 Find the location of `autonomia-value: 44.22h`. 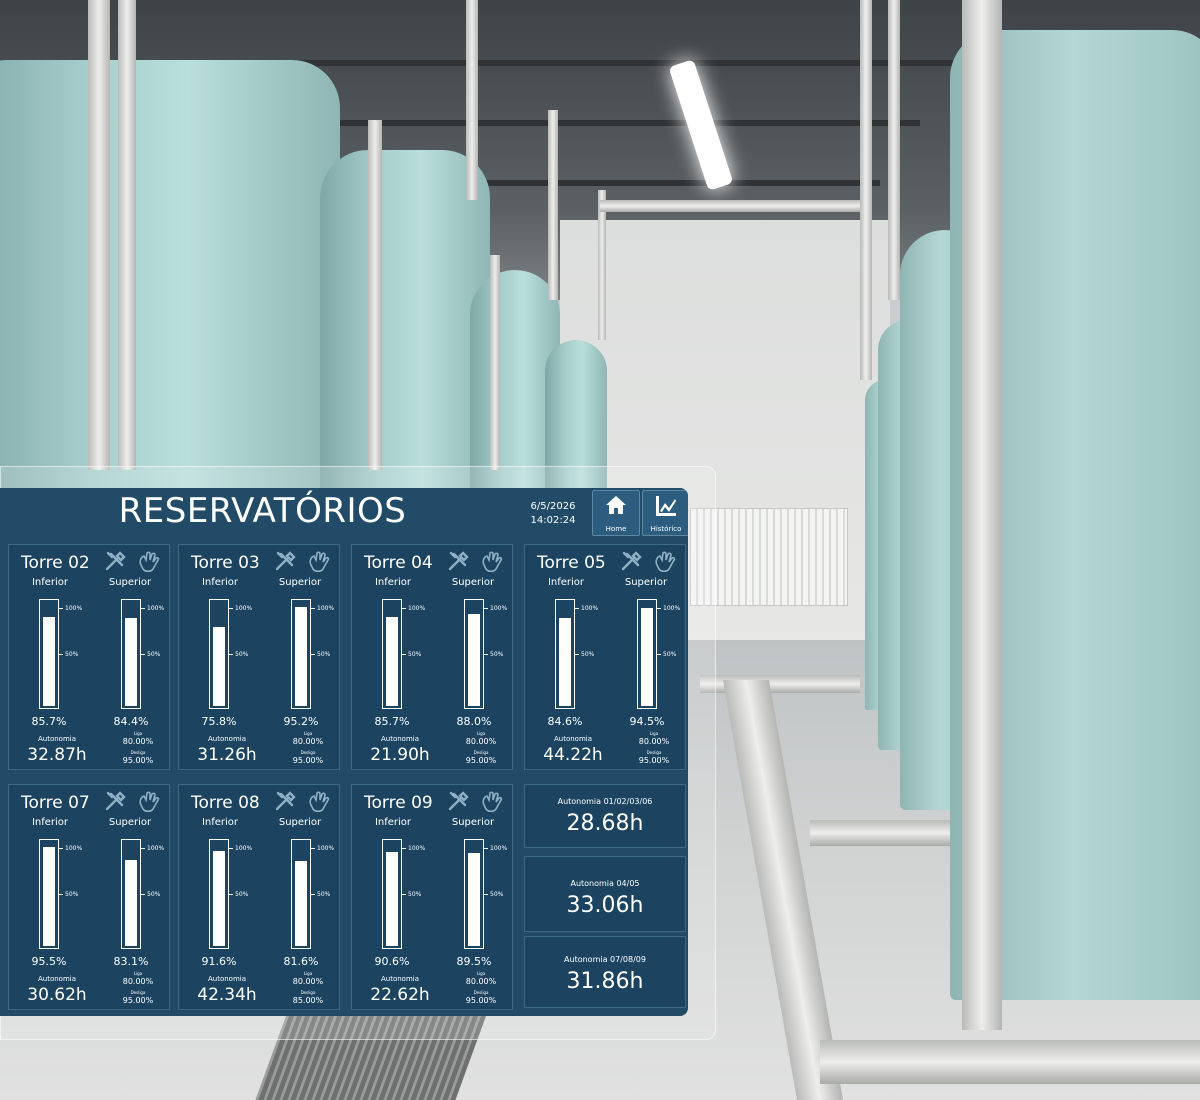

autonomia-value: 44.22h is located at coordinates (573, 755).